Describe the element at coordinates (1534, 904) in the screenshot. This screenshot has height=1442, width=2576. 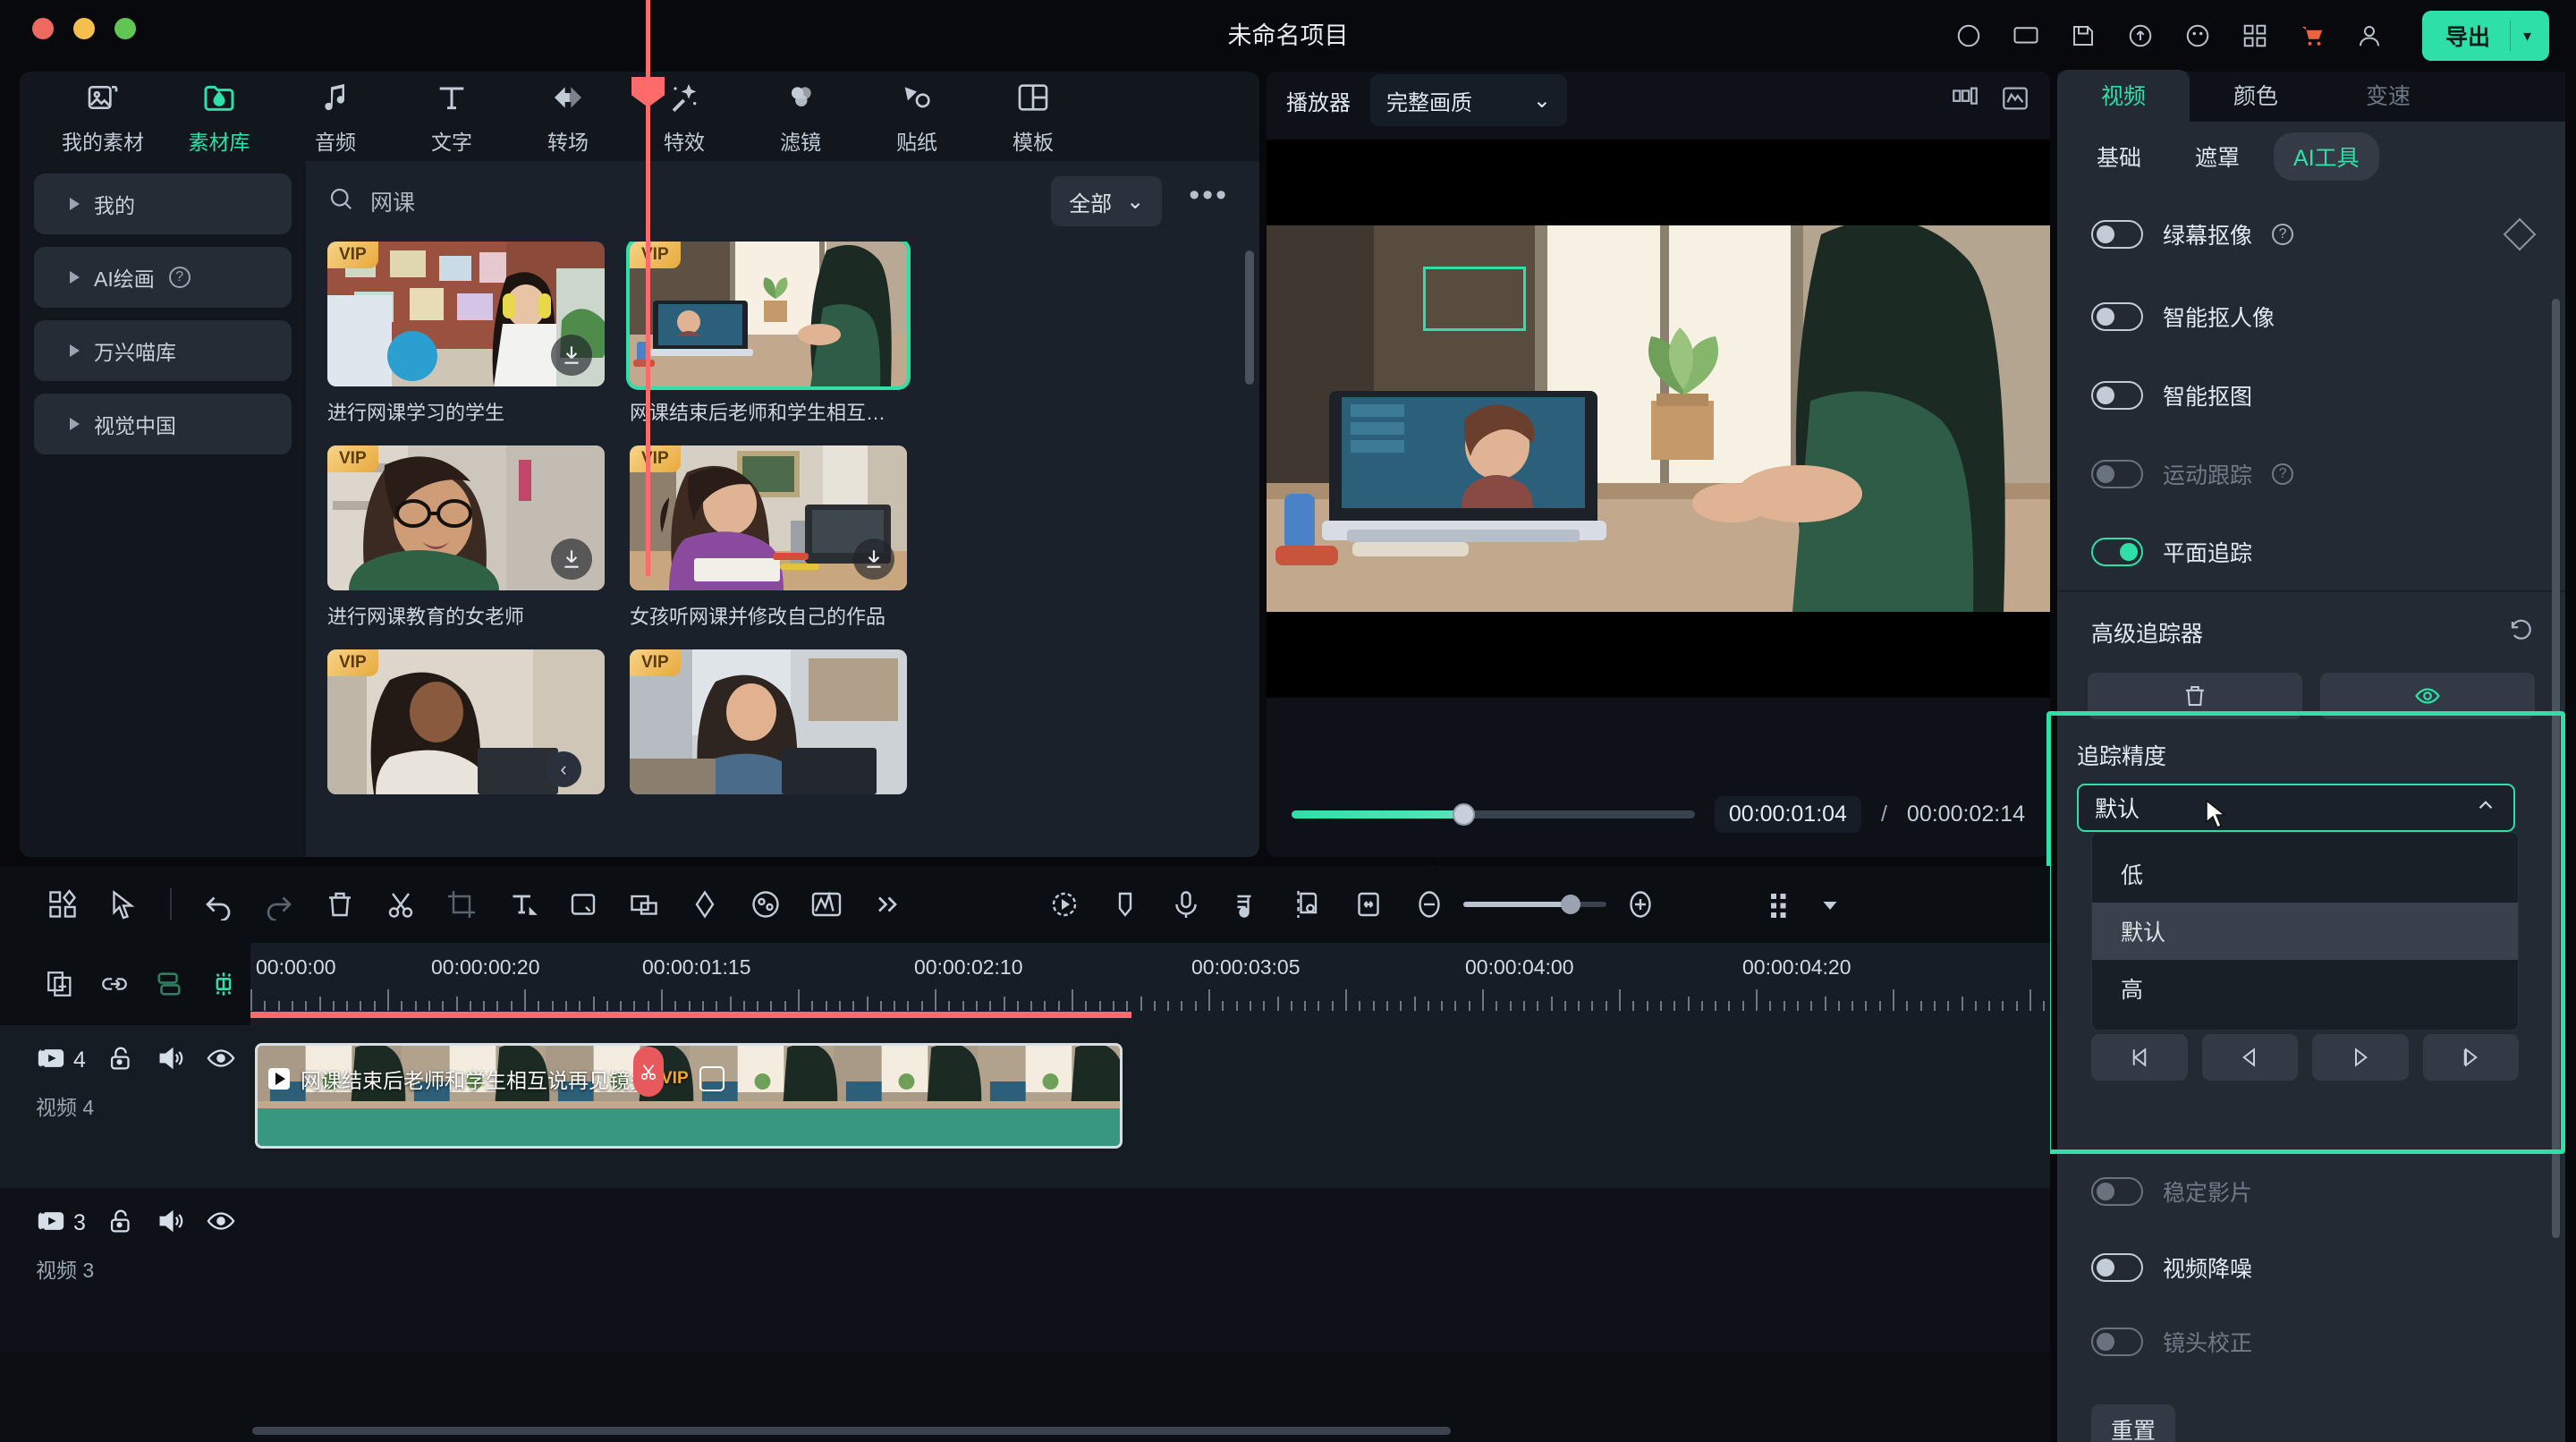
I see `zoom-slider` at that location.